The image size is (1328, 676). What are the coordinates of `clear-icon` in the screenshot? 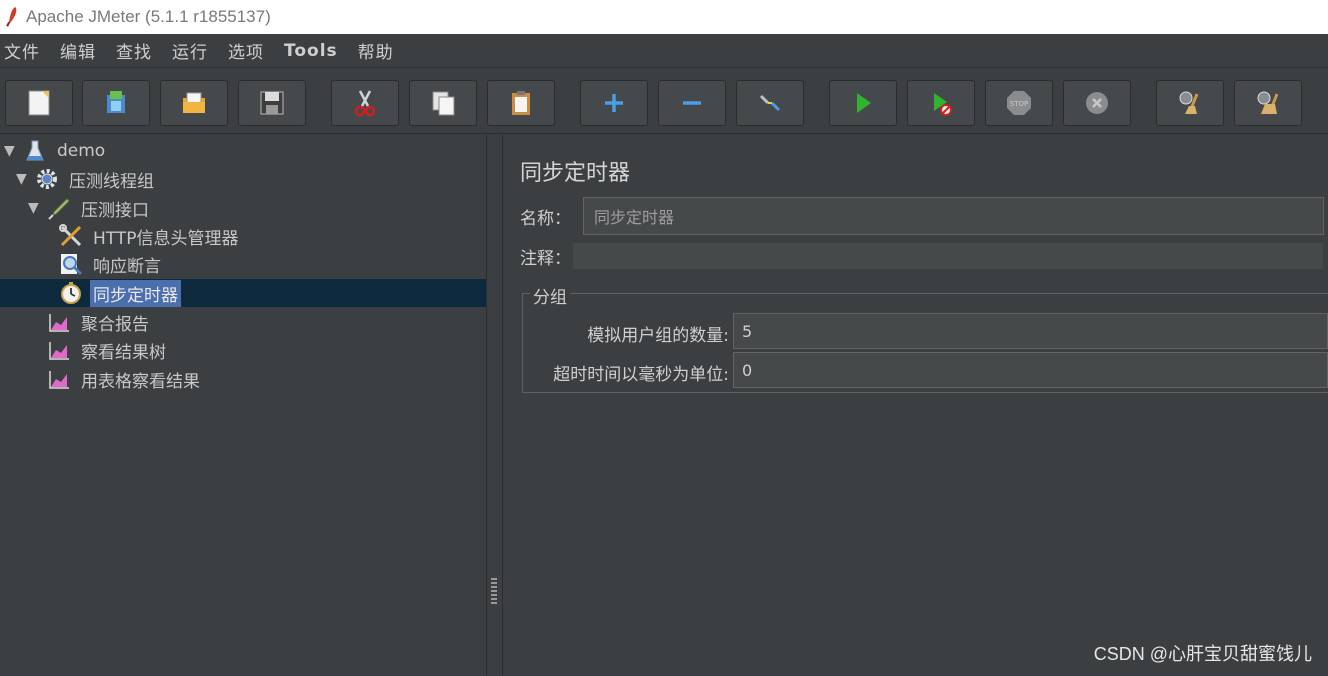 It's located at (1189, 103).